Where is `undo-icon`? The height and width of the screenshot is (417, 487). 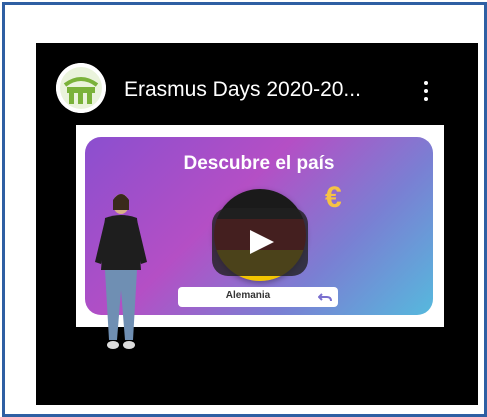 undo-icon is located at coordinates (325, 297).